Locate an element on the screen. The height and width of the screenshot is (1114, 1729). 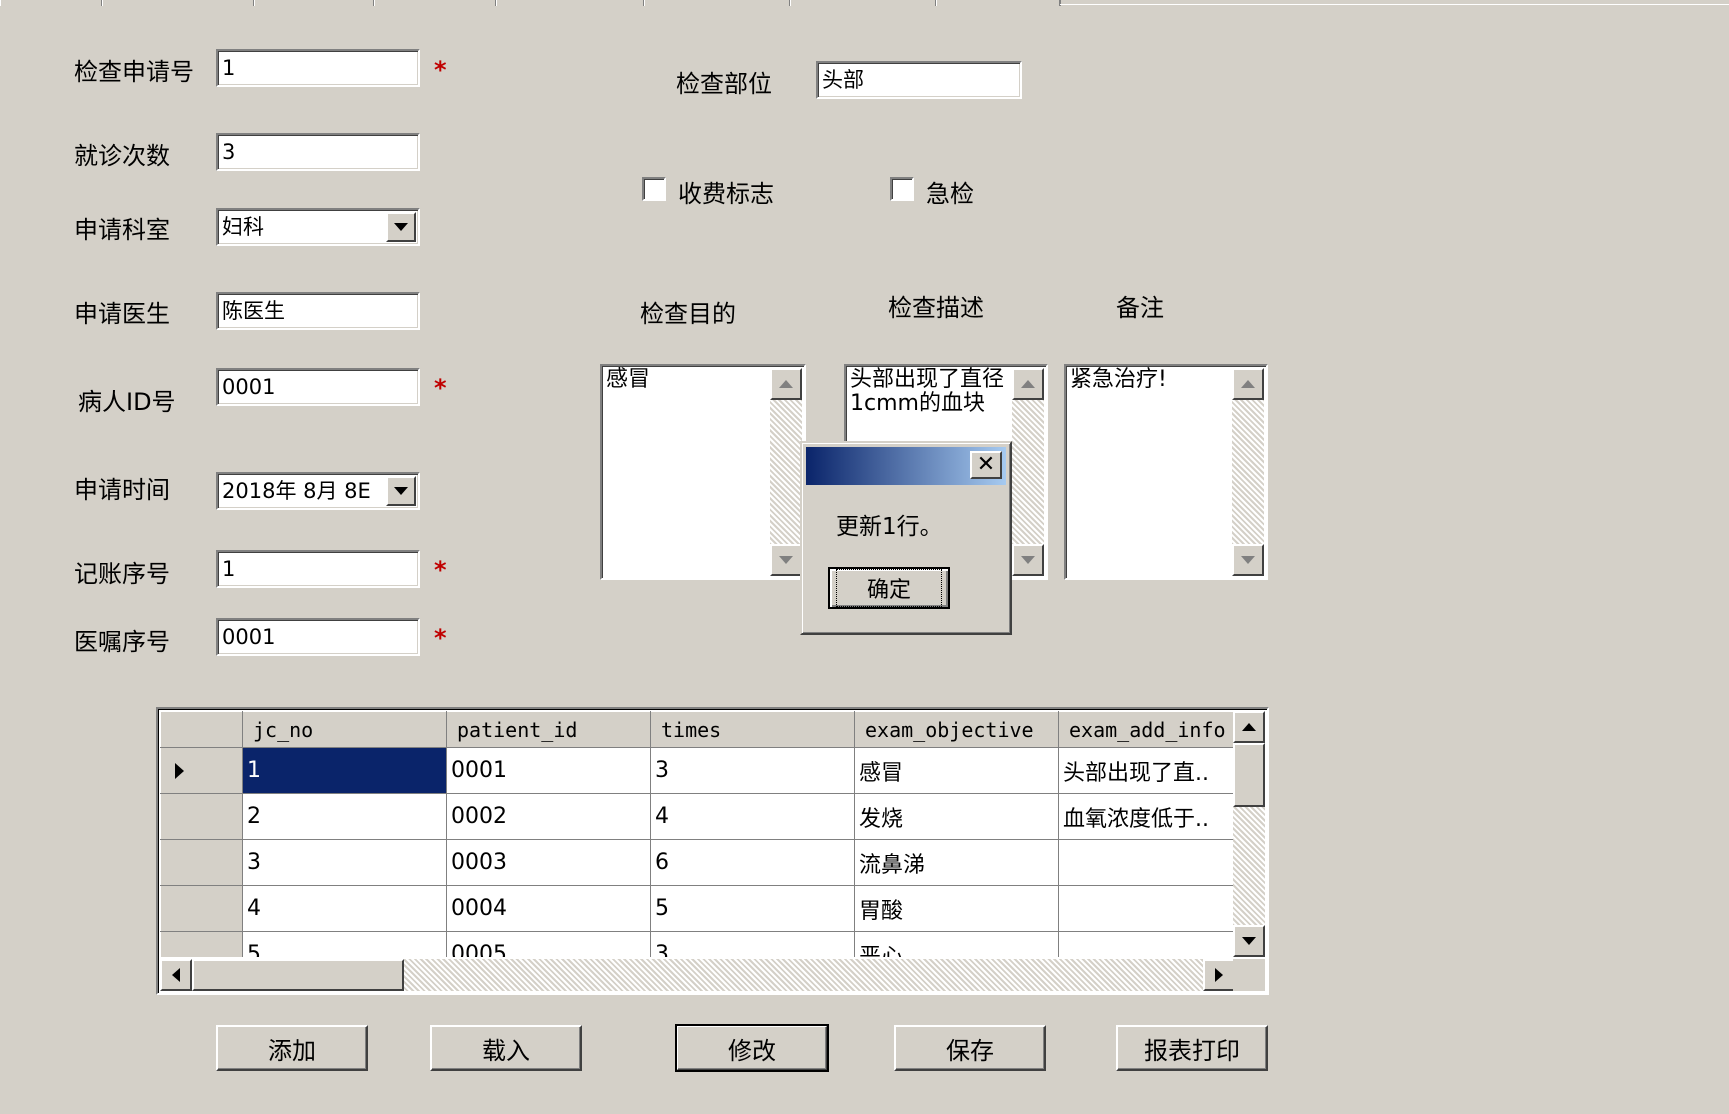
table-row: 4 0004 5 胃酸 is located at coordinates (697, 908).